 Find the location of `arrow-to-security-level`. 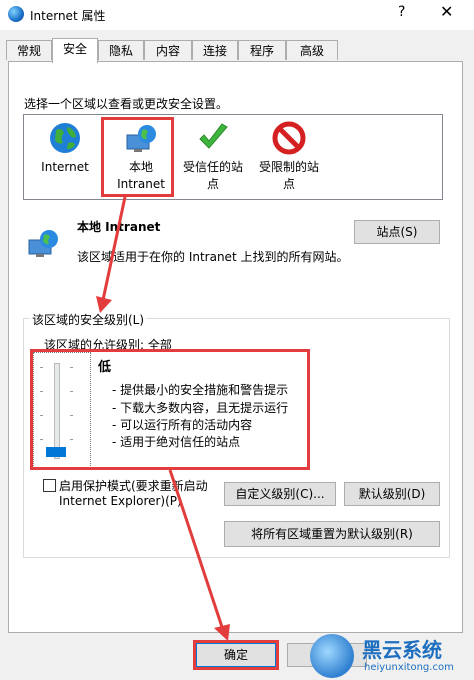

arrow-to-security-level is located at coordinates (114, 248).